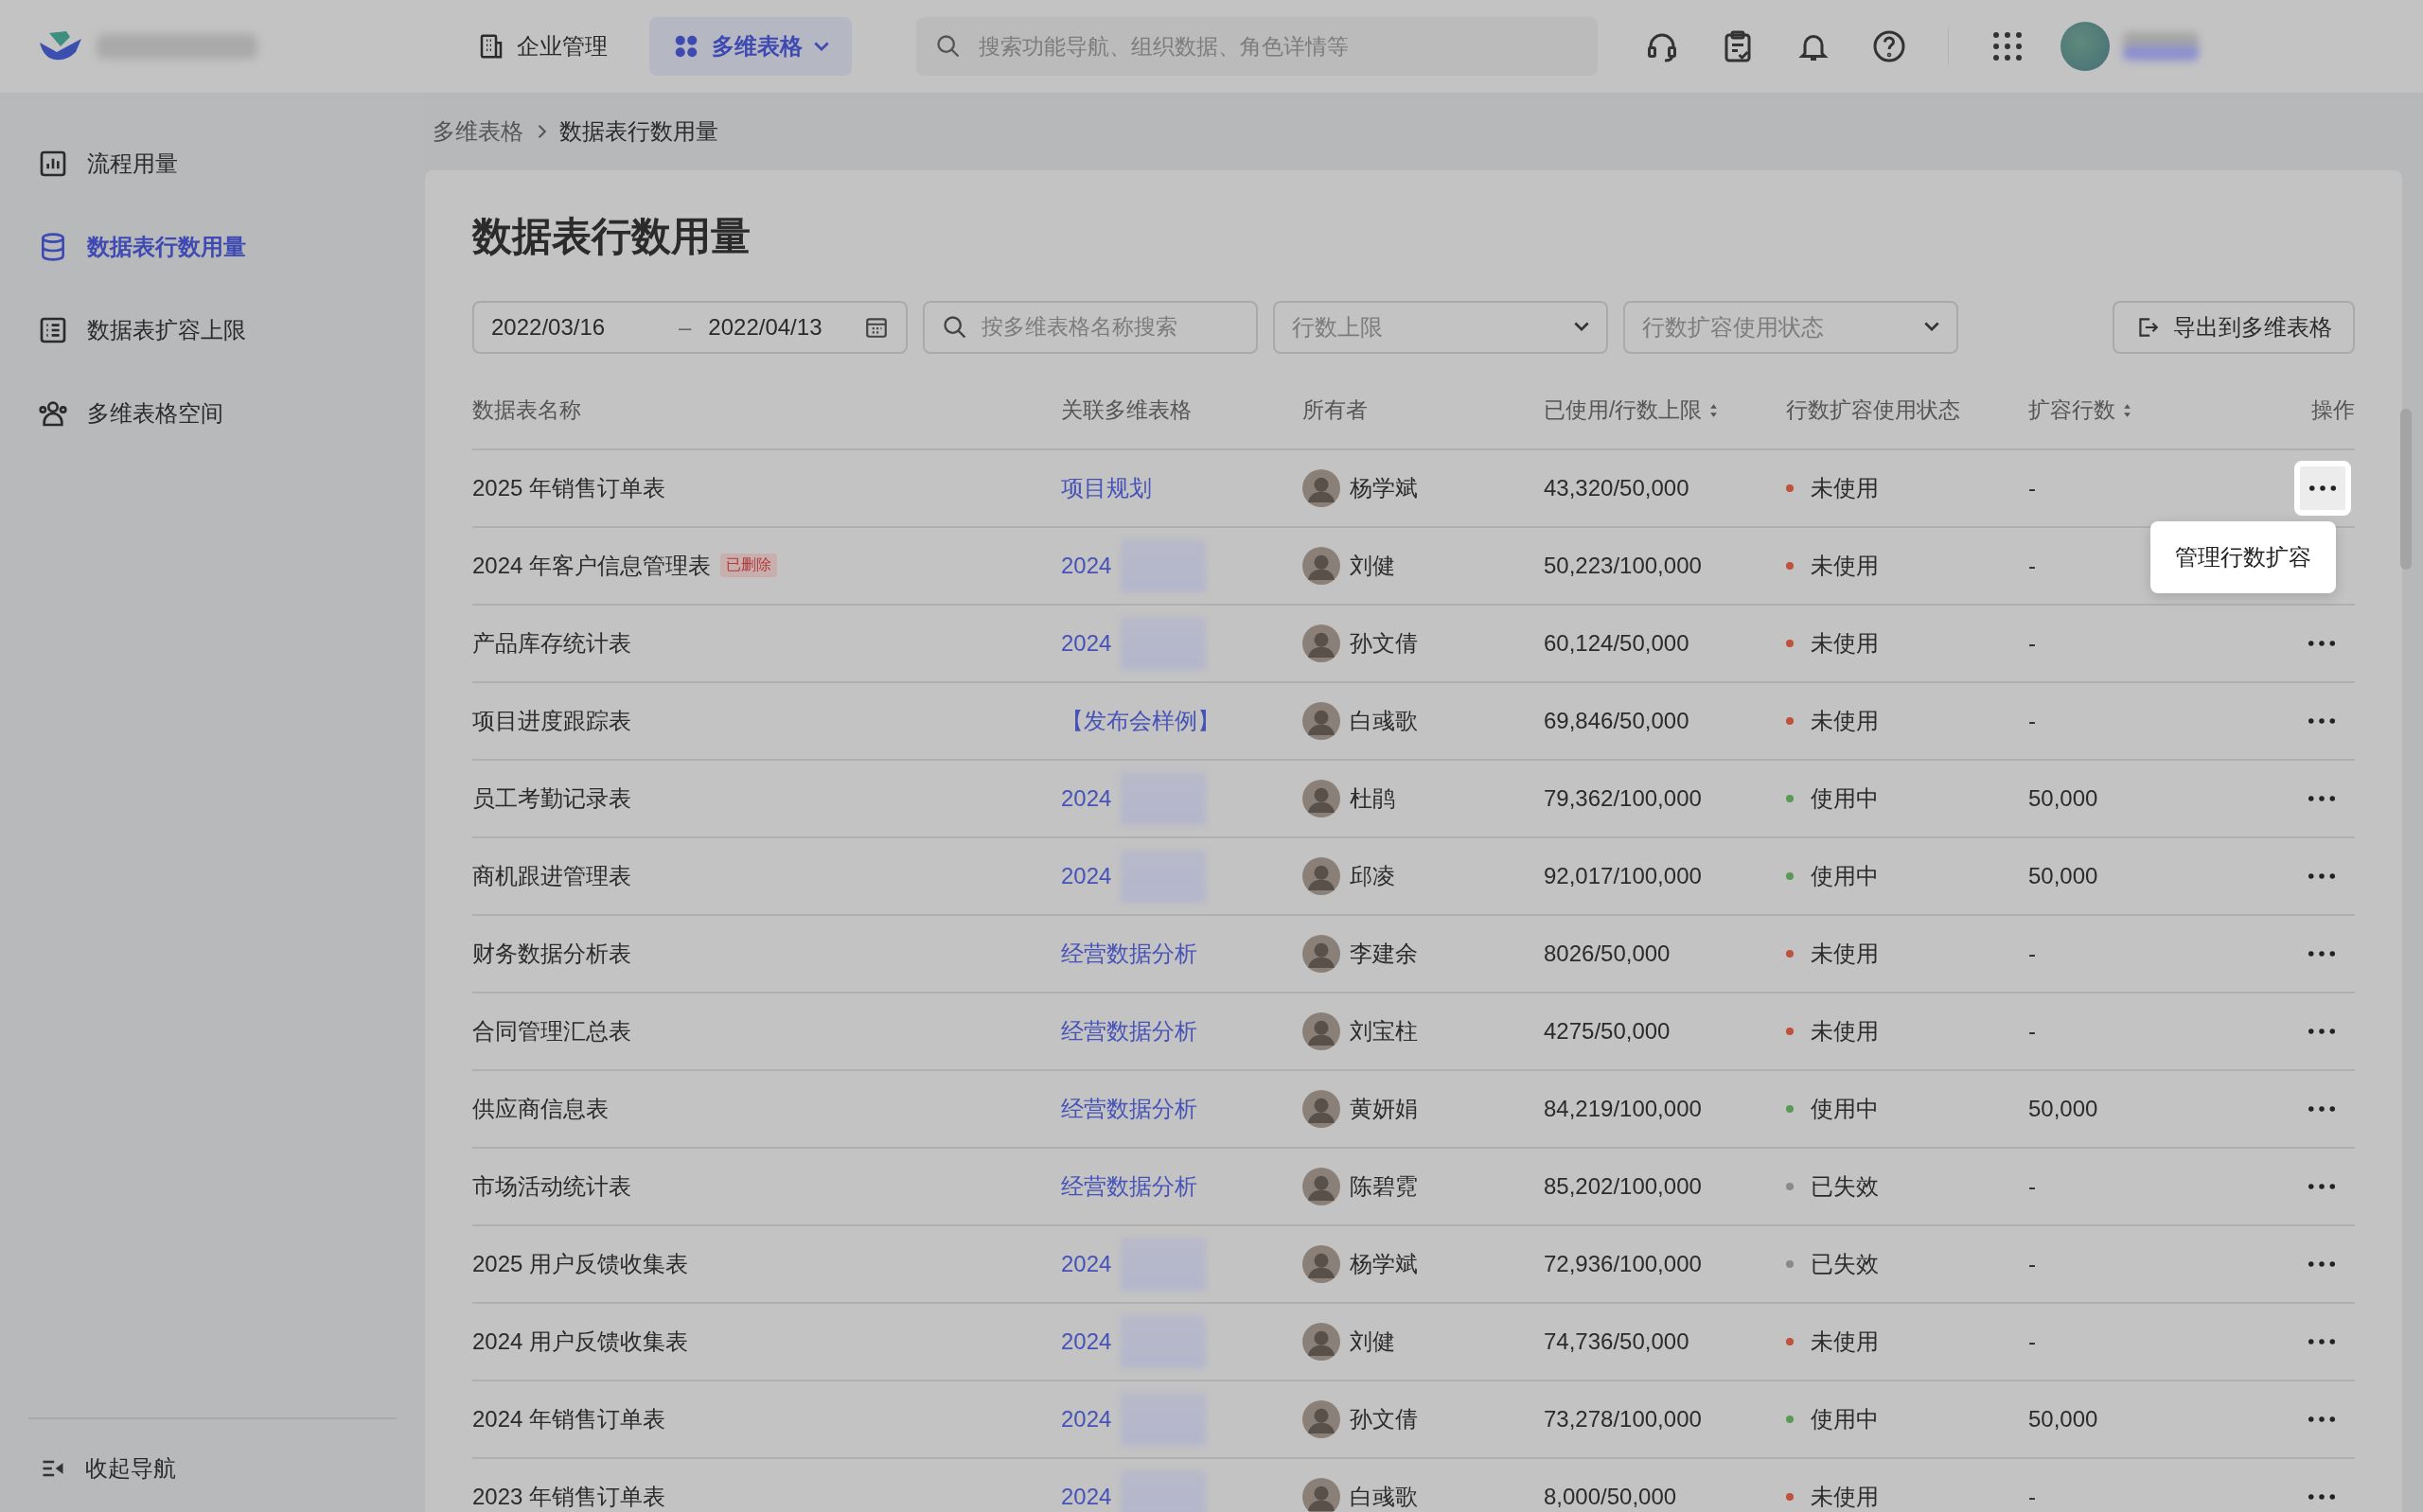 This screenshot has height=1512, width=2423. What do you see at coordinates (1384, 1496) in the screenshot?
I see `owner-name: 白彧歌` at bounding box center [1384, 1496].